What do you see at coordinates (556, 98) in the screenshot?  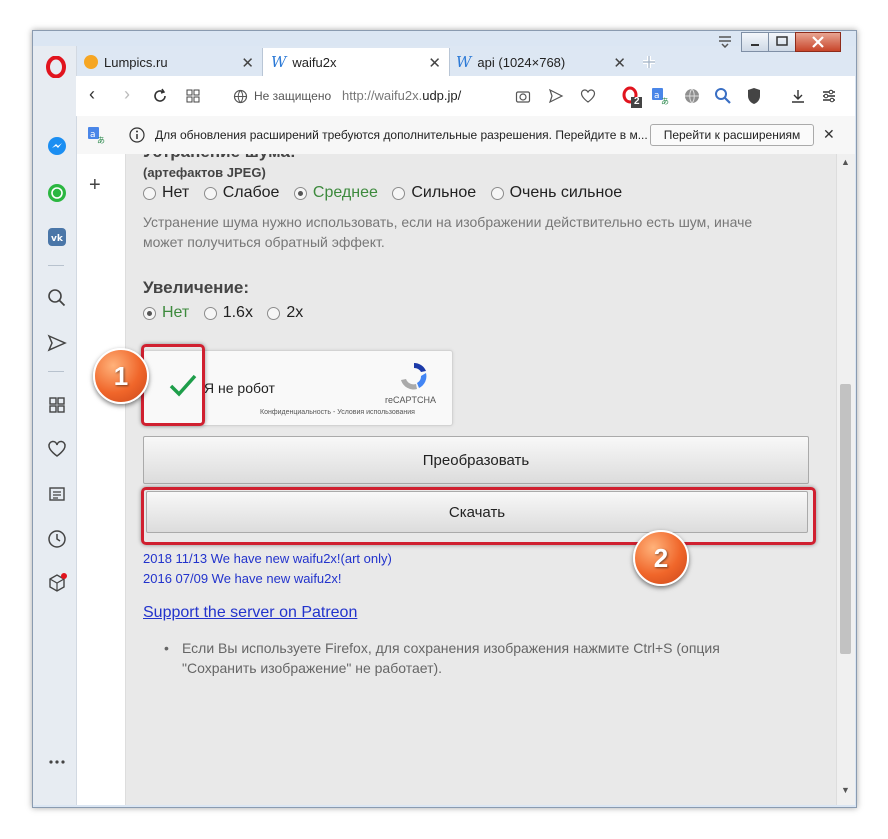 I see `send-page-icon` at bounding box center [556, 98].